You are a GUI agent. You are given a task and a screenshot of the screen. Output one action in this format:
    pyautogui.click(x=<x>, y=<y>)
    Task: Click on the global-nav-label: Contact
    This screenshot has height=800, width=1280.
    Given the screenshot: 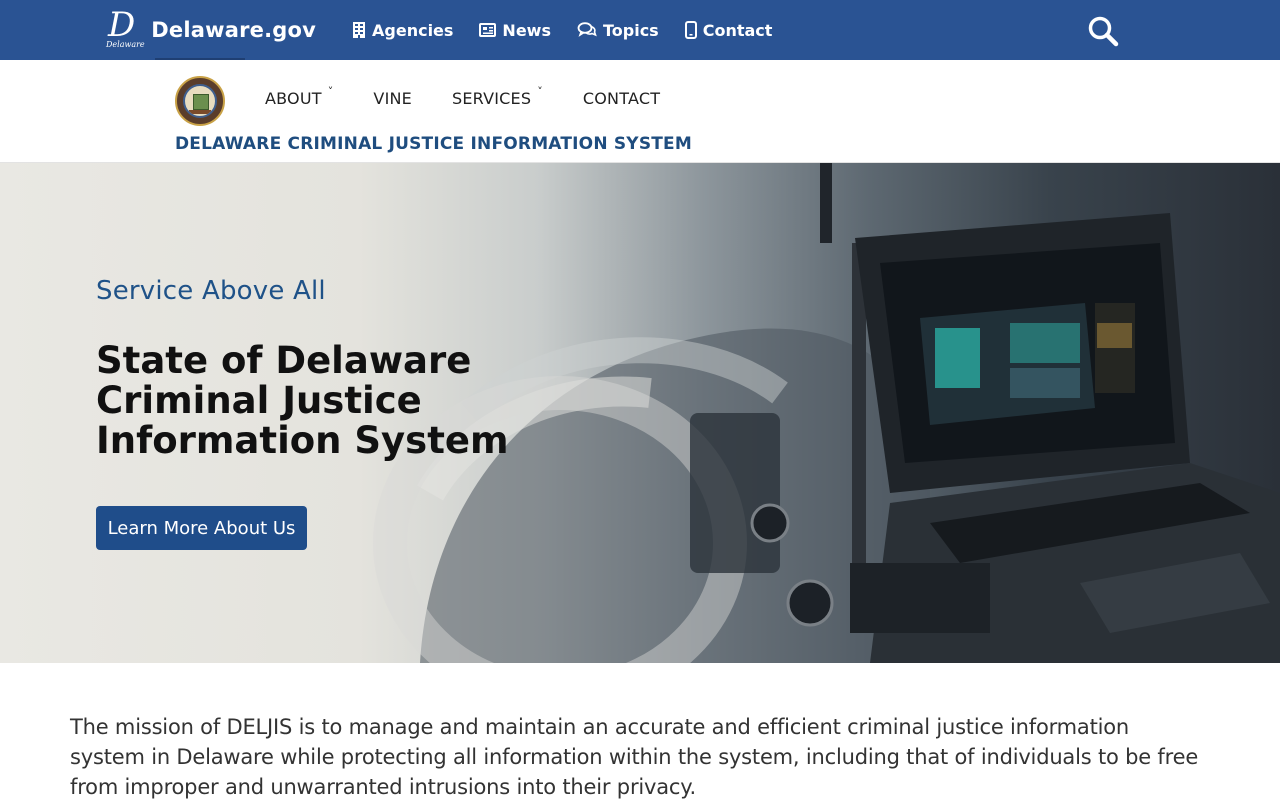 What is the action you would take?
    pyautogui.click(x=737, y=30)
    